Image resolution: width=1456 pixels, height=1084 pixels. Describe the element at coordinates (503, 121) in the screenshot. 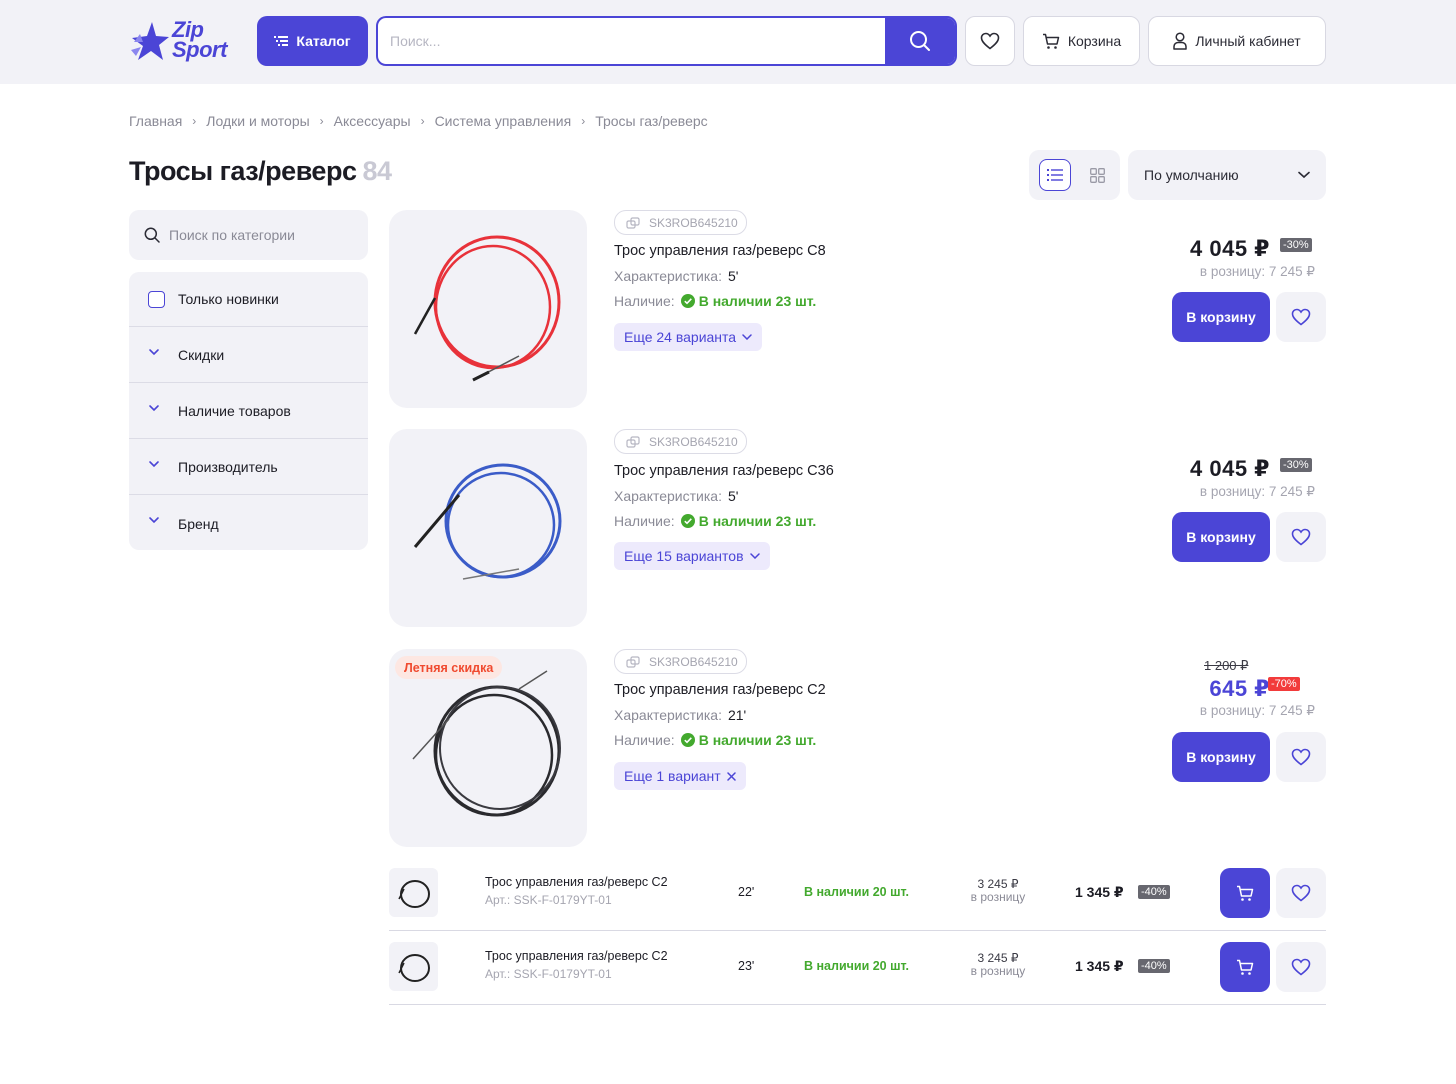

I see `breadcrumb-item: Система управления` at that location.